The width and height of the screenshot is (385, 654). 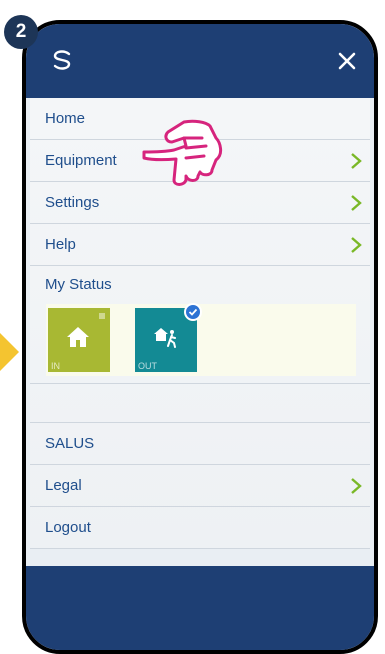 I want to click on menu-item-label: Settings, so click(x=72, y=202).